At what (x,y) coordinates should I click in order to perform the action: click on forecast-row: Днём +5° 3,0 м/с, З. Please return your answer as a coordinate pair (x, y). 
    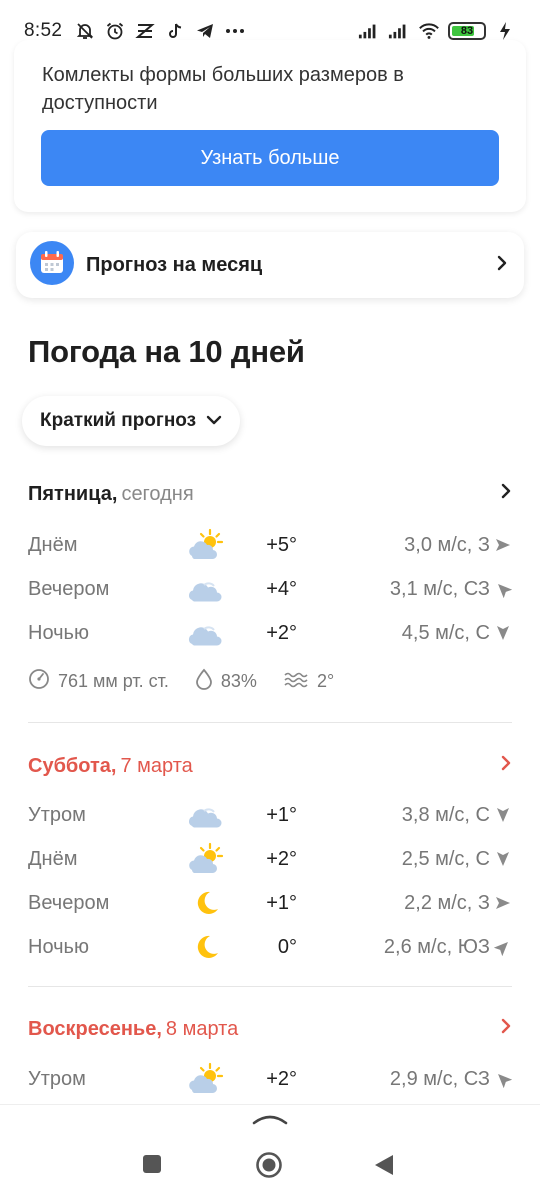
    Looking at the image, I should click on (270, 545).